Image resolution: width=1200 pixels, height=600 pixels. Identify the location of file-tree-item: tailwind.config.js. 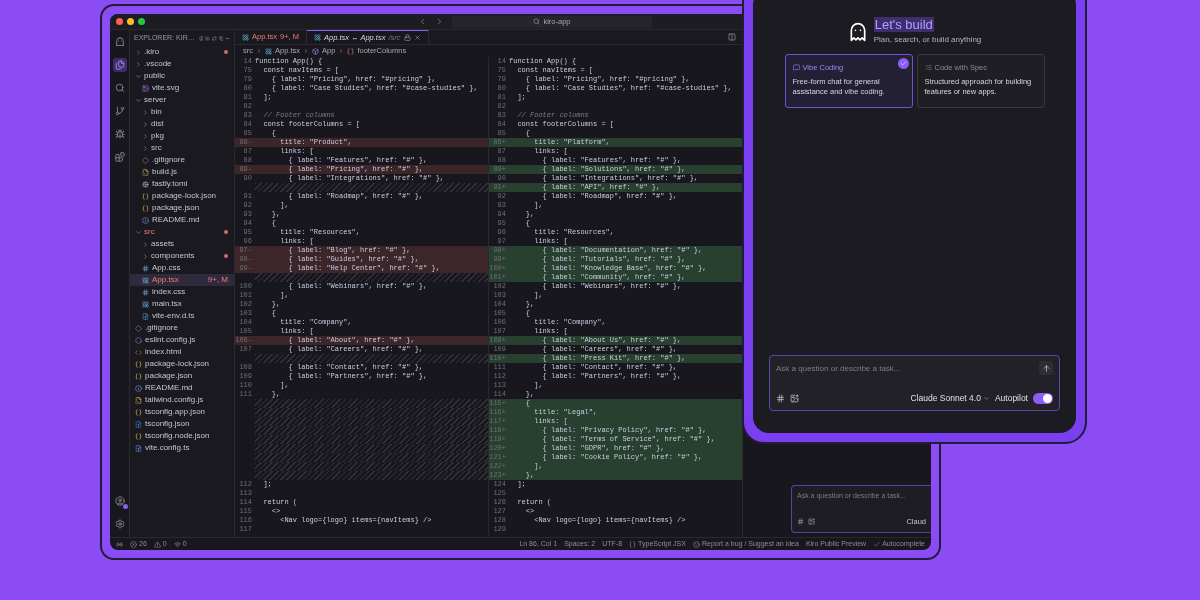
(182, 400).